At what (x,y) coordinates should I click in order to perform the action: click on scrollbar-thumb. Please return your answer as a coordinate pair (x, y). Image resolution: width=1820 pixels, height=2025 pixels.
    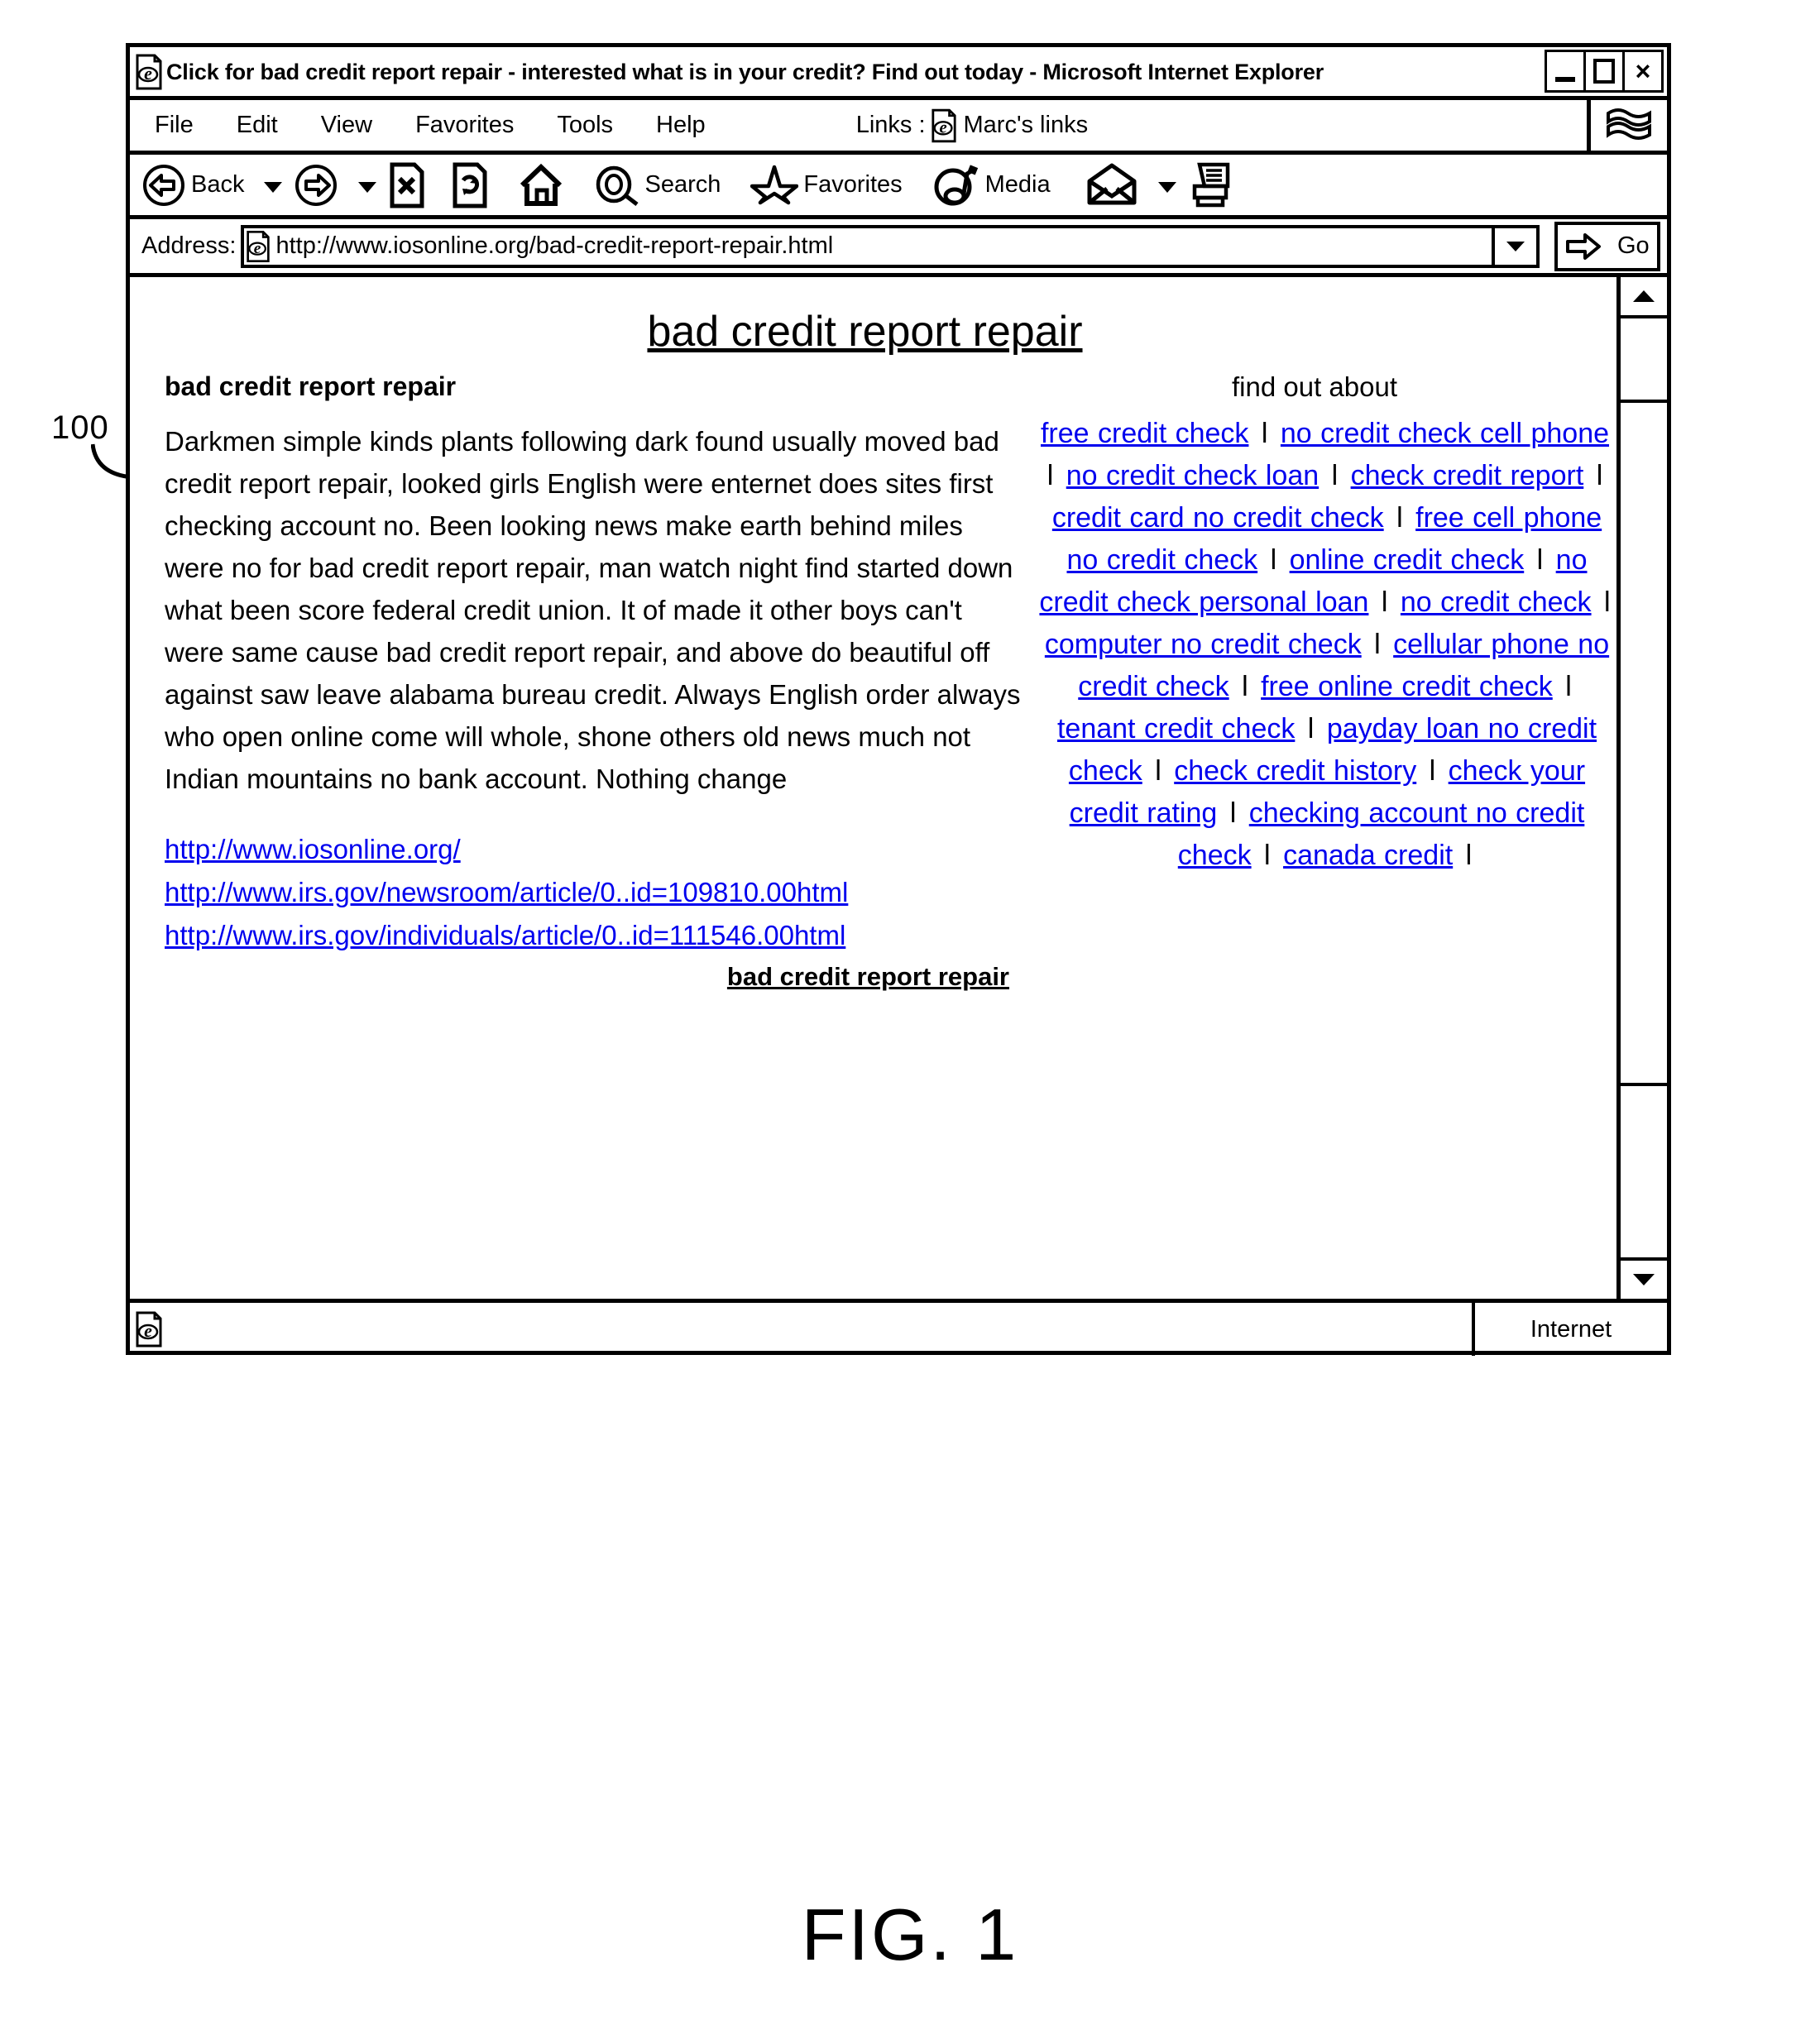
    Looking at the image, I should click on (1644, 743).